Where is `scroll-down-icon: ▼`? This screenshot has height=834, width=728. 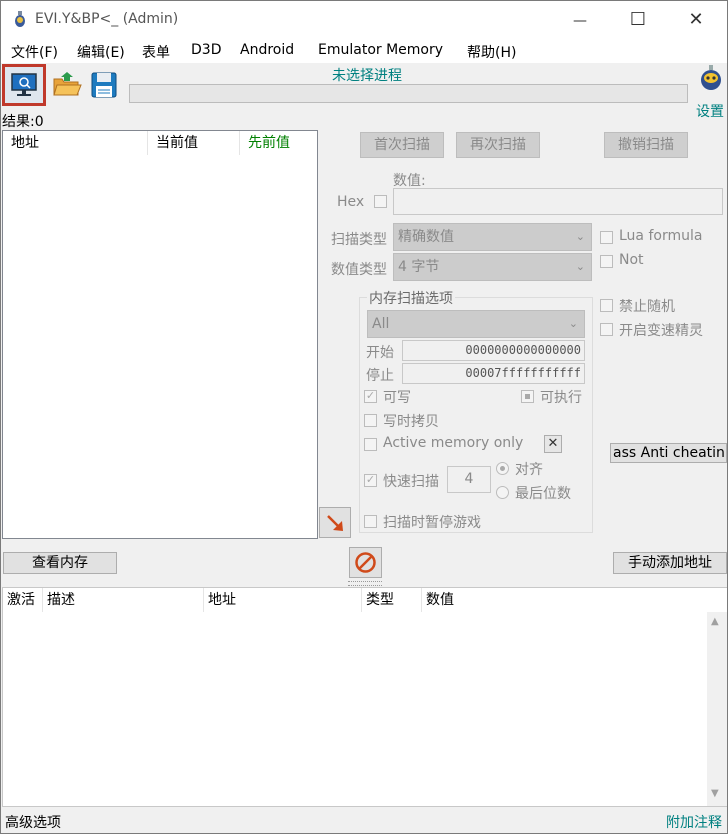
scroll-down-icon: ▼ is located at coordinates (715, 793).